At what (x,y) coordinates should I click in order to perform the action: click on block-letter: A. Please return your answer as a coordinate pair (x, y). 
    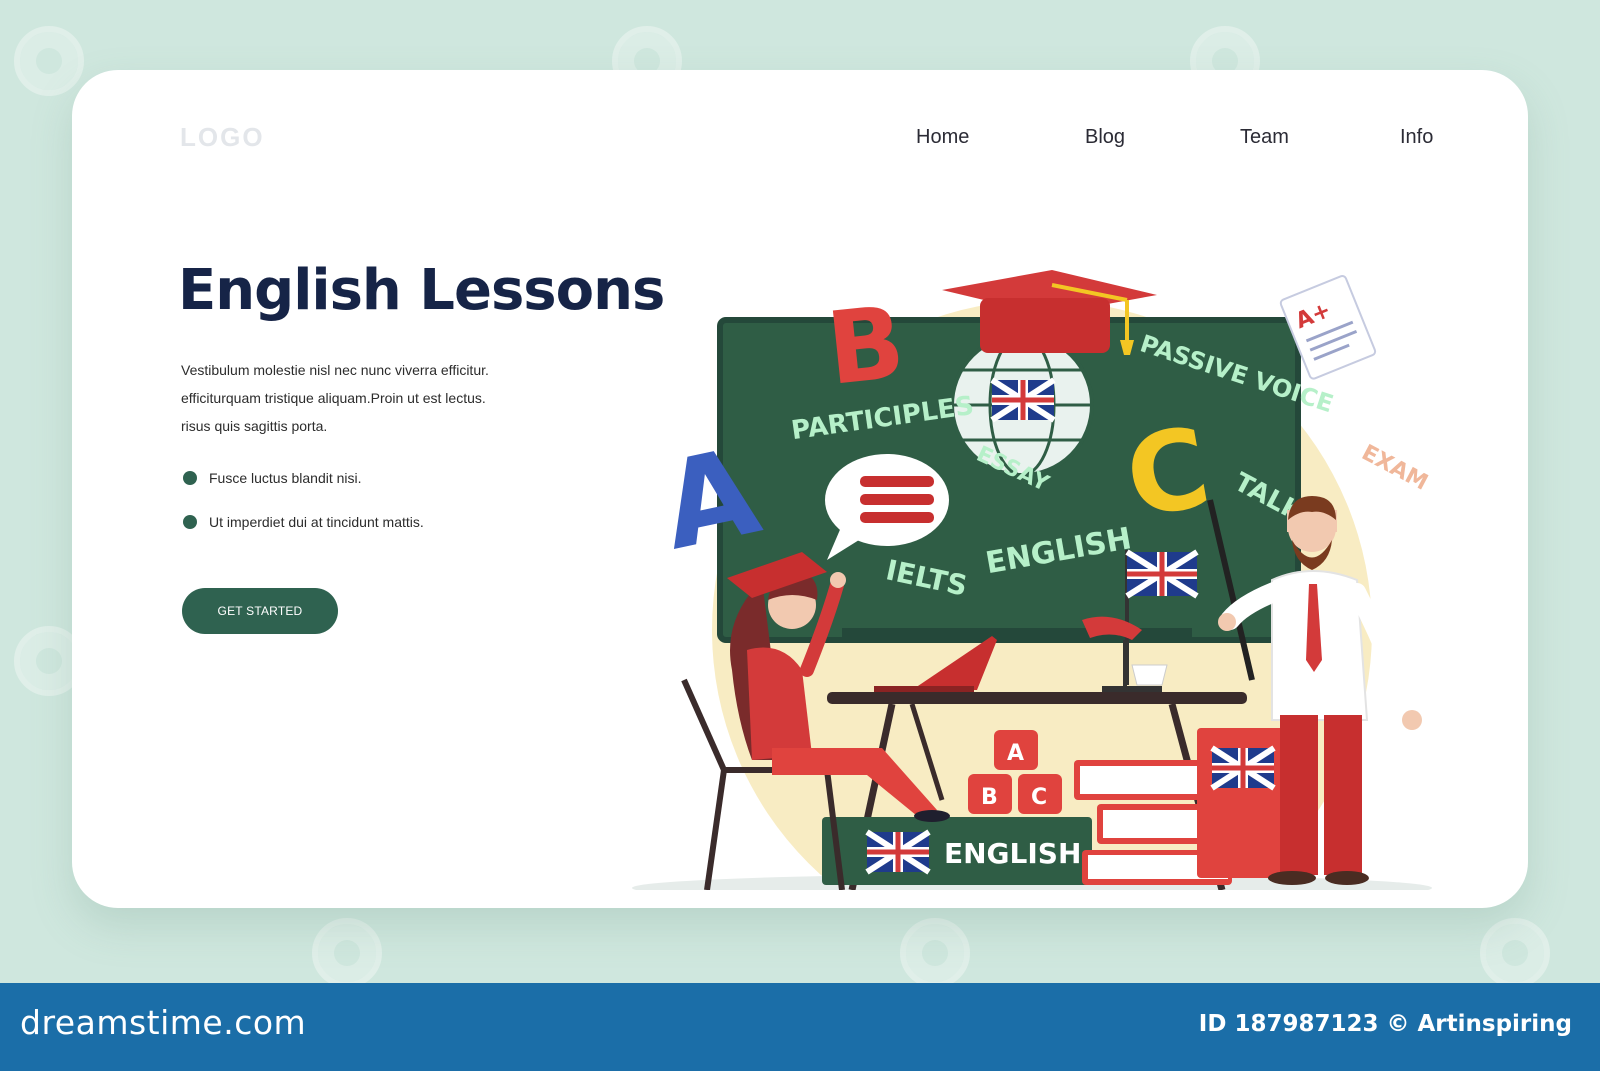
    Looking at the image, I should click on (1015, 753).